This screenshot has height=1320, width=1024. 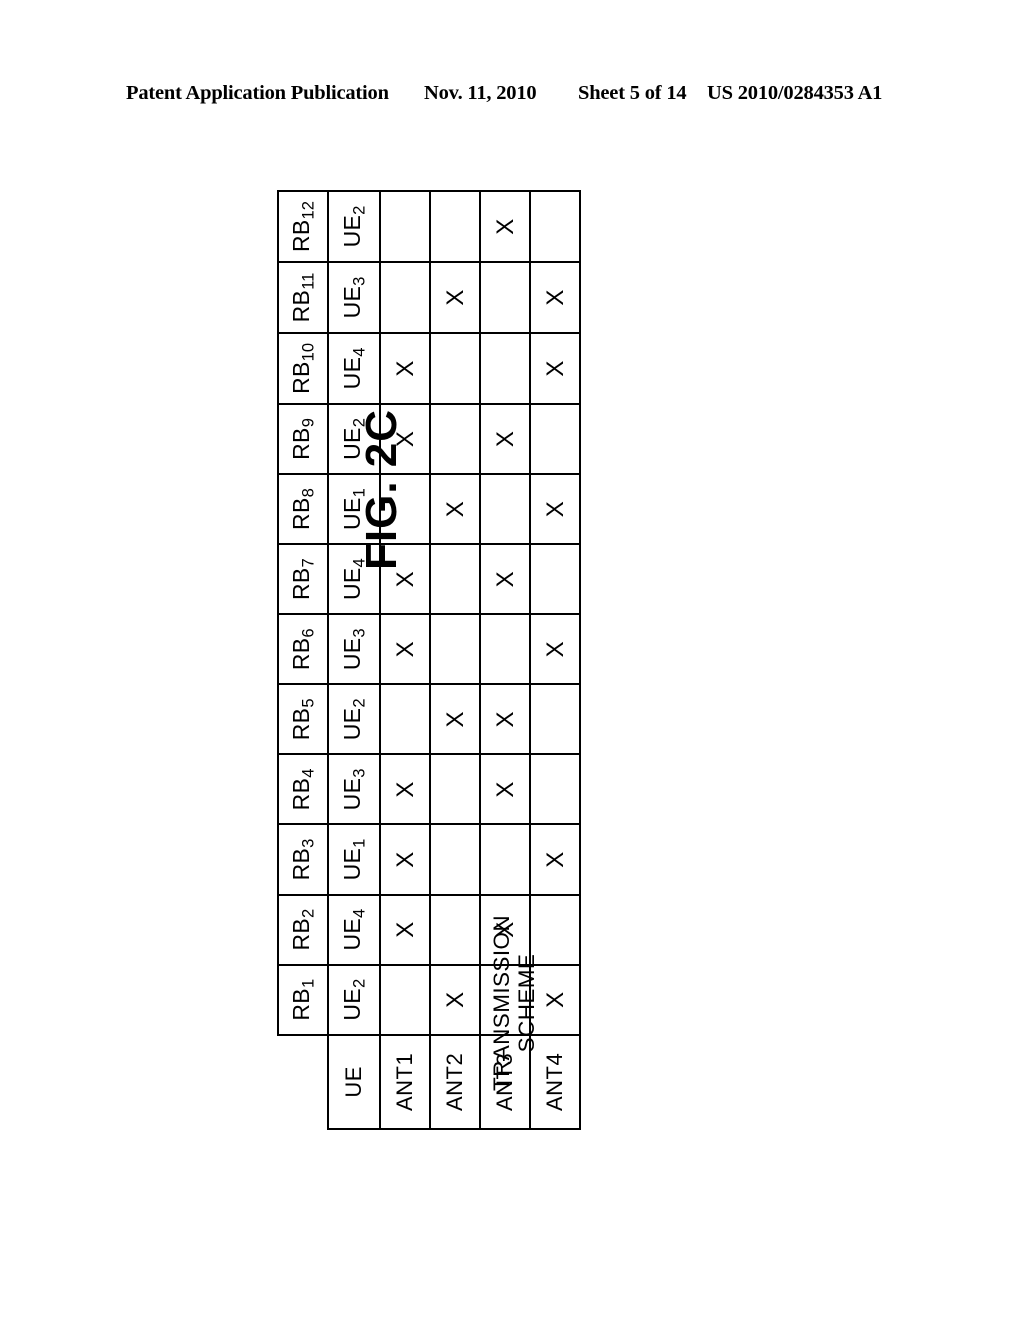 I want to click on rb-column-header: RB1, so click(x=303, y=999).